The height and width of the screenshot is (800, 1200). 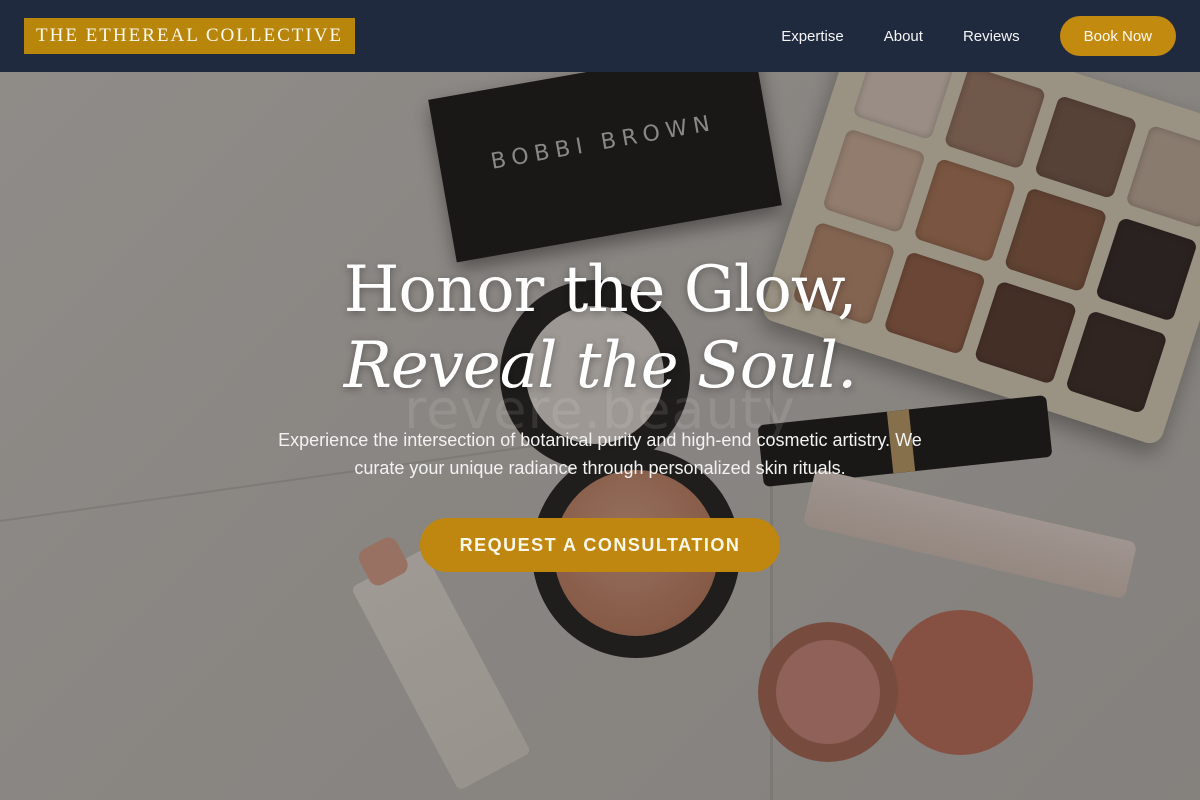 What do you see at coordinates (600, 366) in the screenshot?
I see `hero-headline-line2: Reveal the Soul.` at bounding box center [600, 366].